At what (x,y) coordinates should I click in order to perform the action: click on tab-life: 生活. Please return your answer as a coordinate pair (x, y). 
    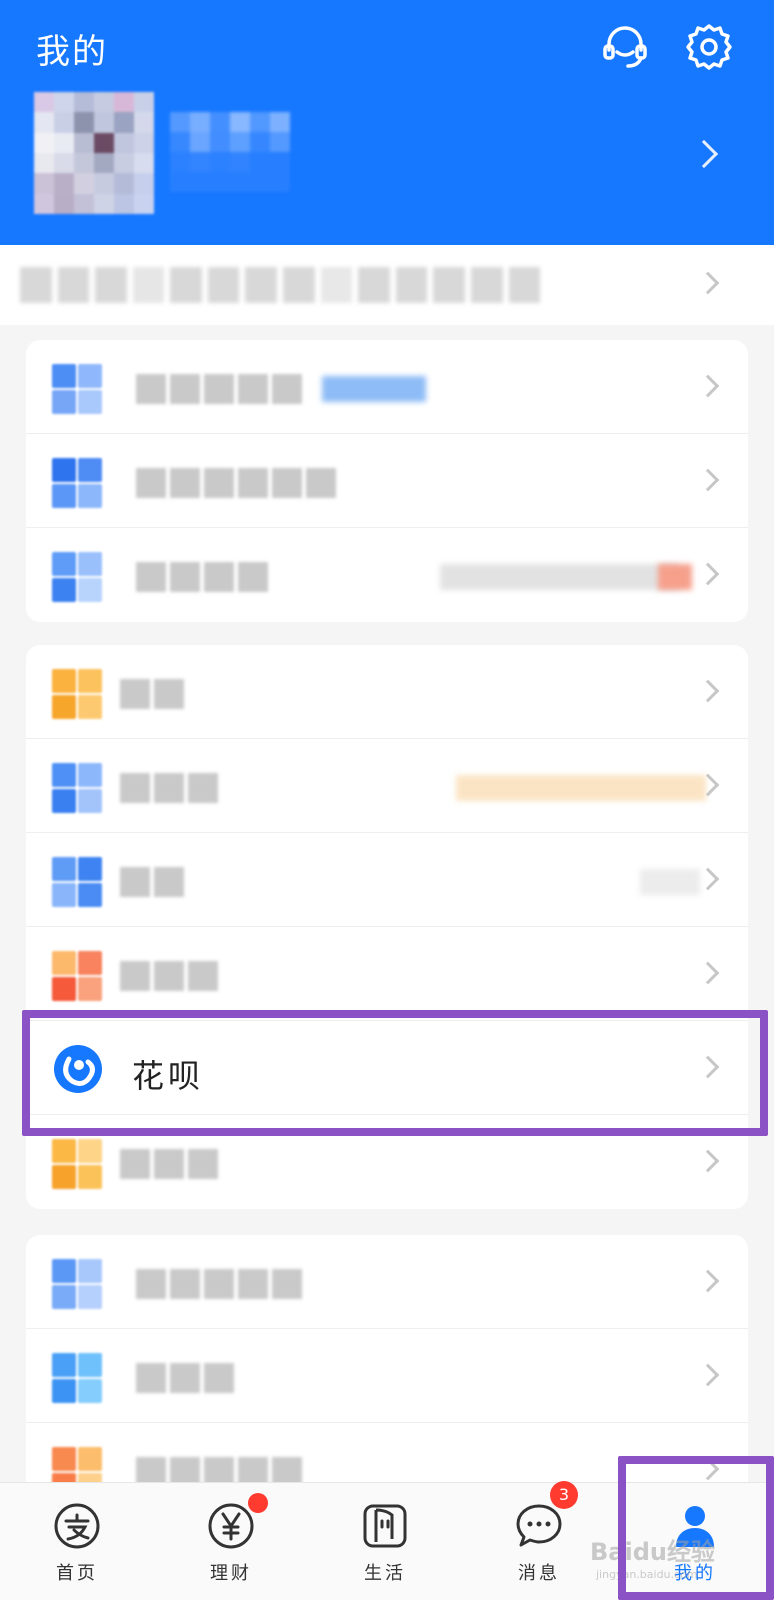
    Looking at the image, I should click on (385, 1541).